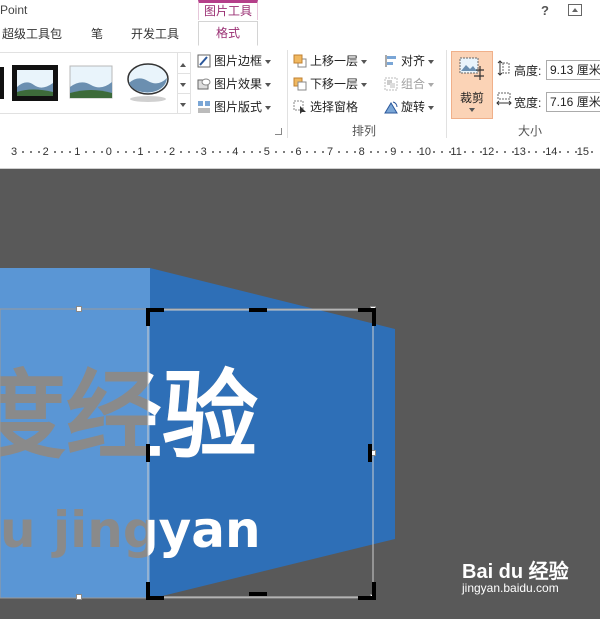  Describe the element at coordinates (391, 61) in the screenshot. I see `align-icon` at that location.